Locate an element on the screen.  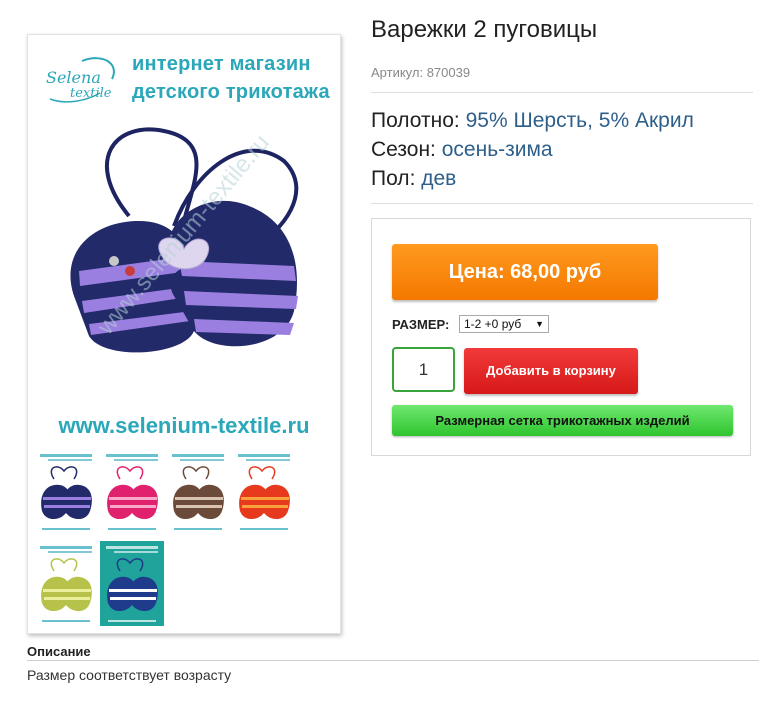
brand-line1: Selena is located at coordinates (73, 77).